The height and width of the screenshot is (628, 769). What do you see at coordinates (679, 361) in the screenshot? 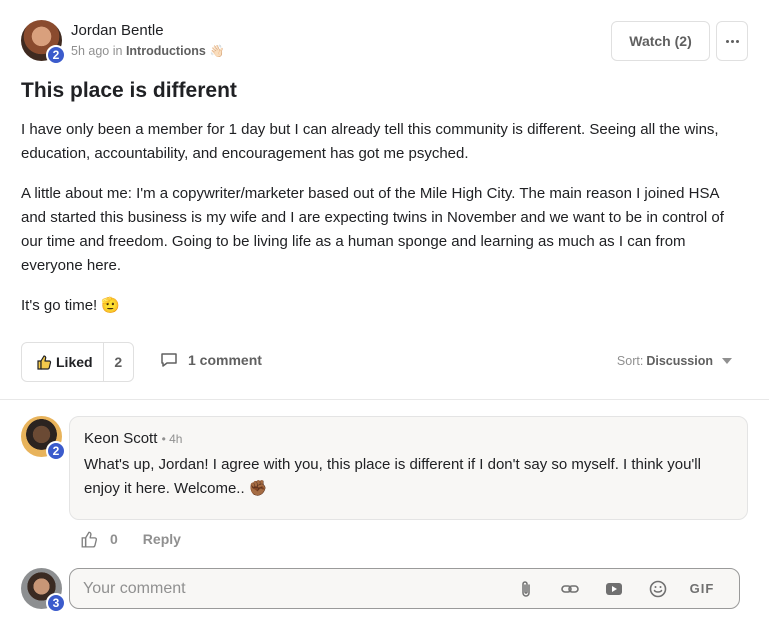
I see `sort-value: Discussion` at bounding box center [679, 361].